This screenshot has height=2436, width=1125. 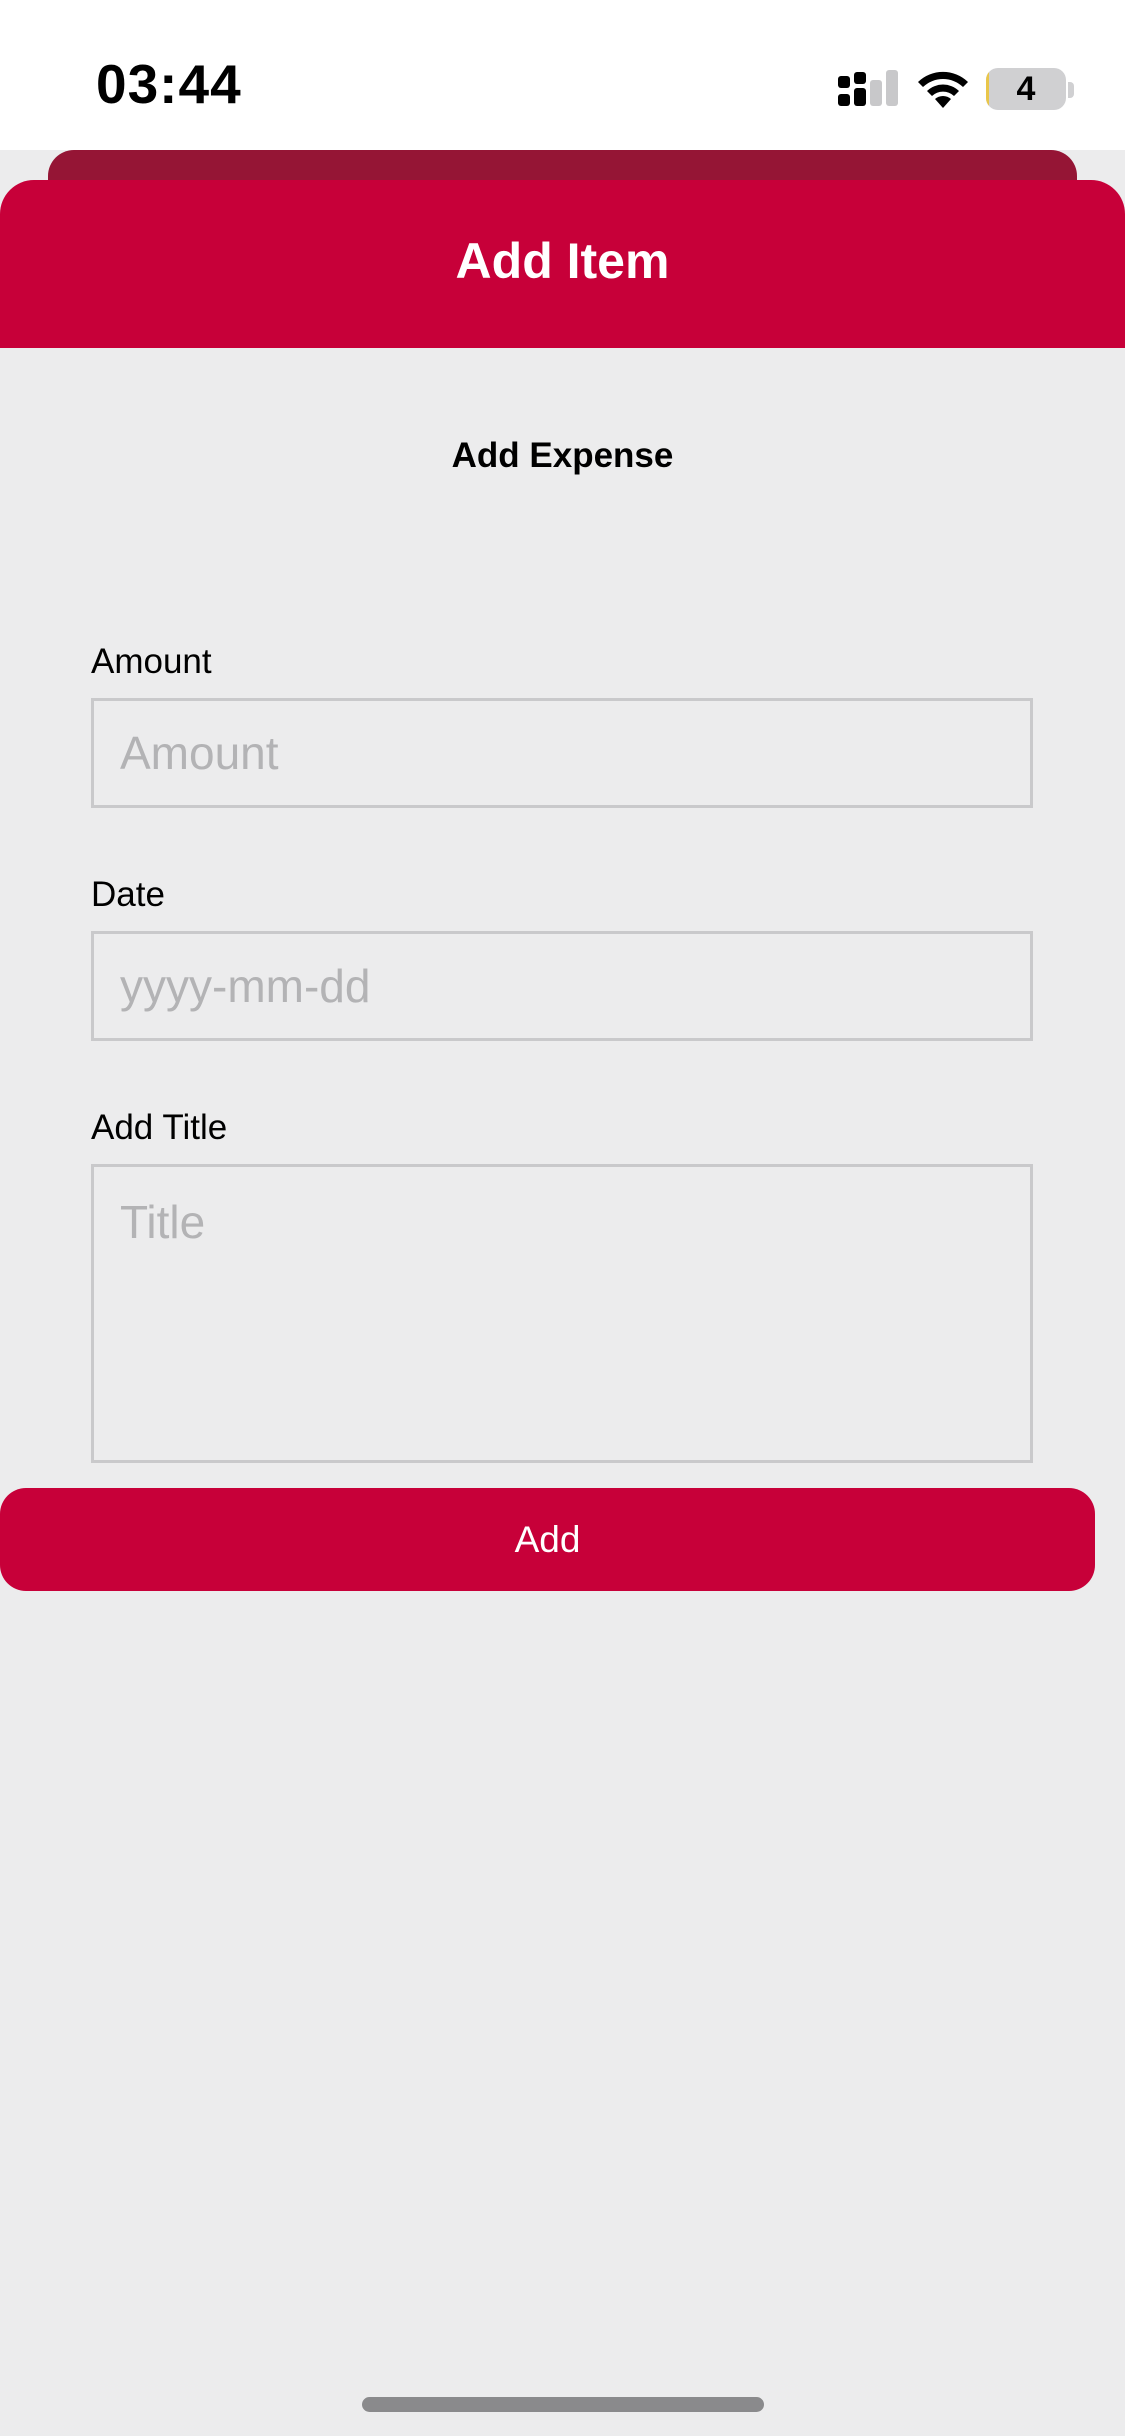 I want to click on wifi-icon, so click(x=943, y=89).